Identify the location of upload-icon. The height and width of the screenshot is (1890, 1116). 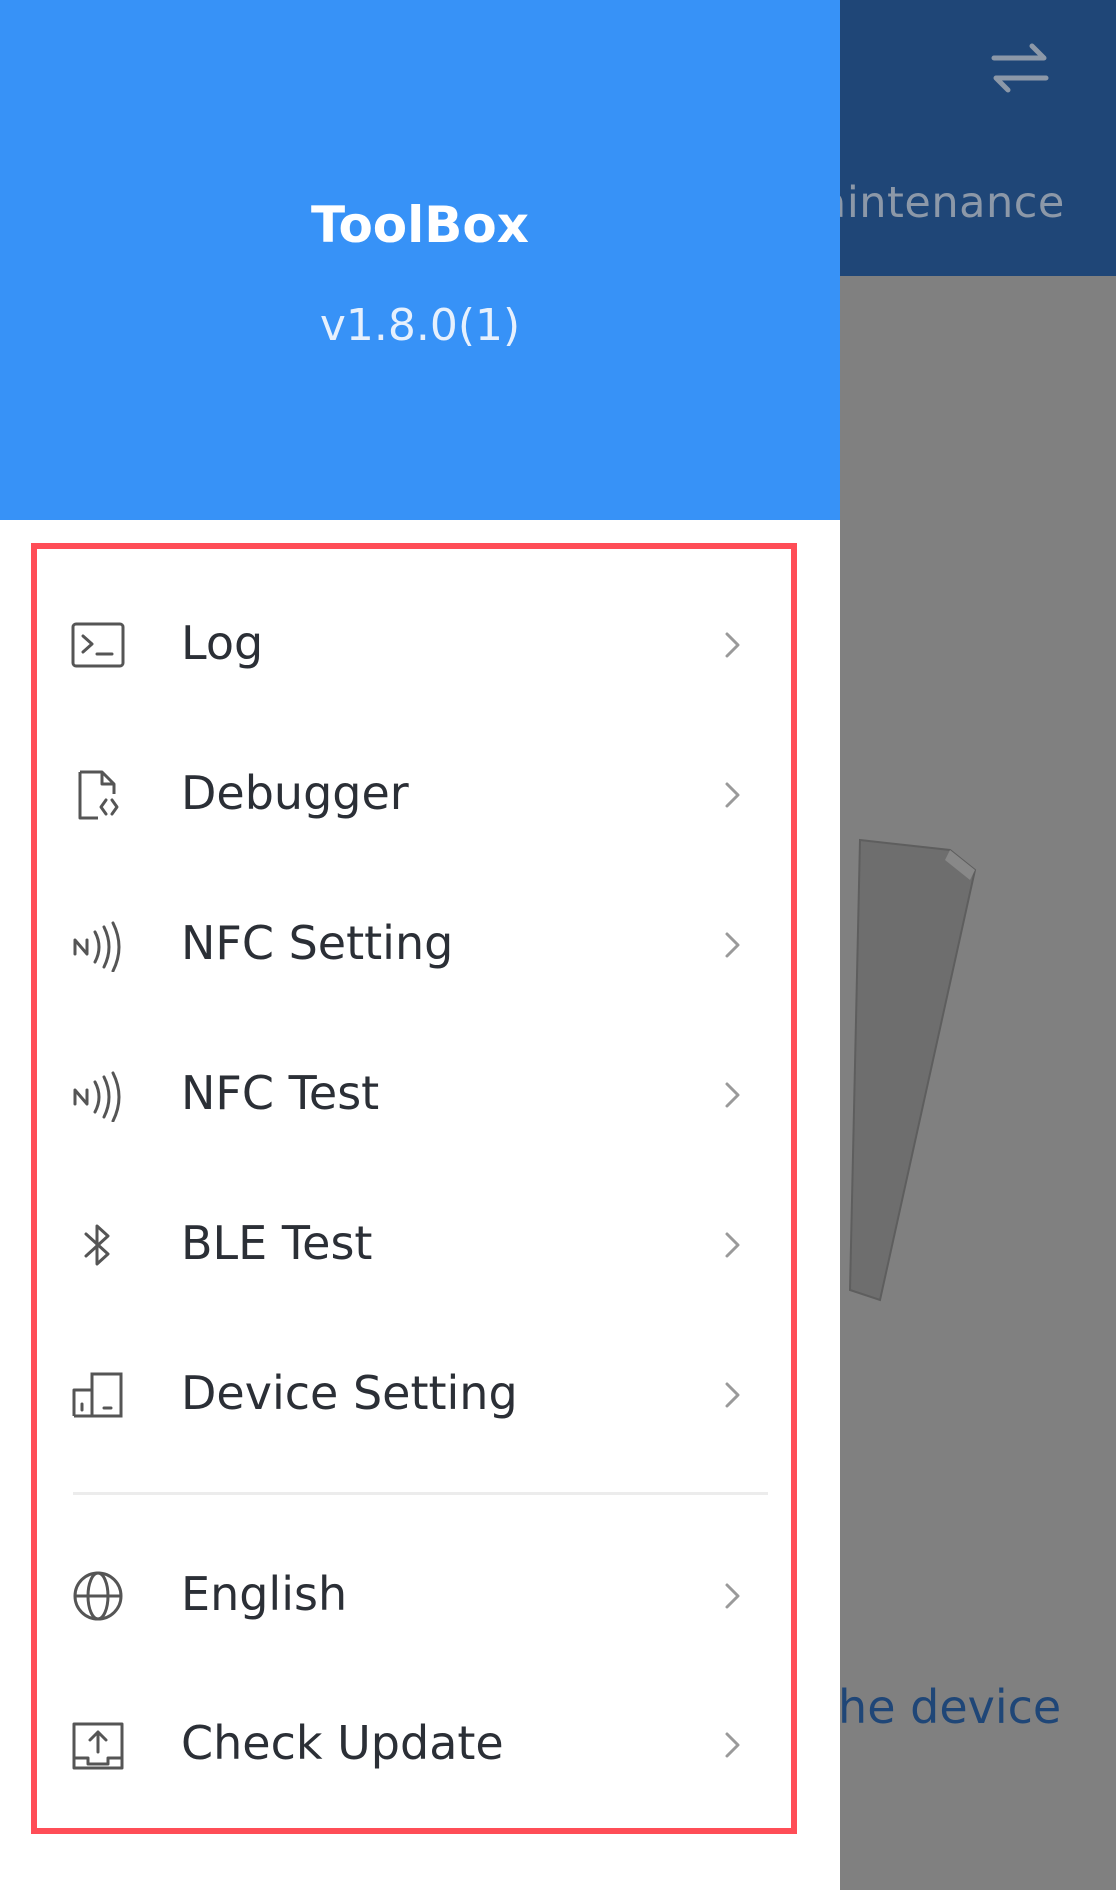
(98, 1745).